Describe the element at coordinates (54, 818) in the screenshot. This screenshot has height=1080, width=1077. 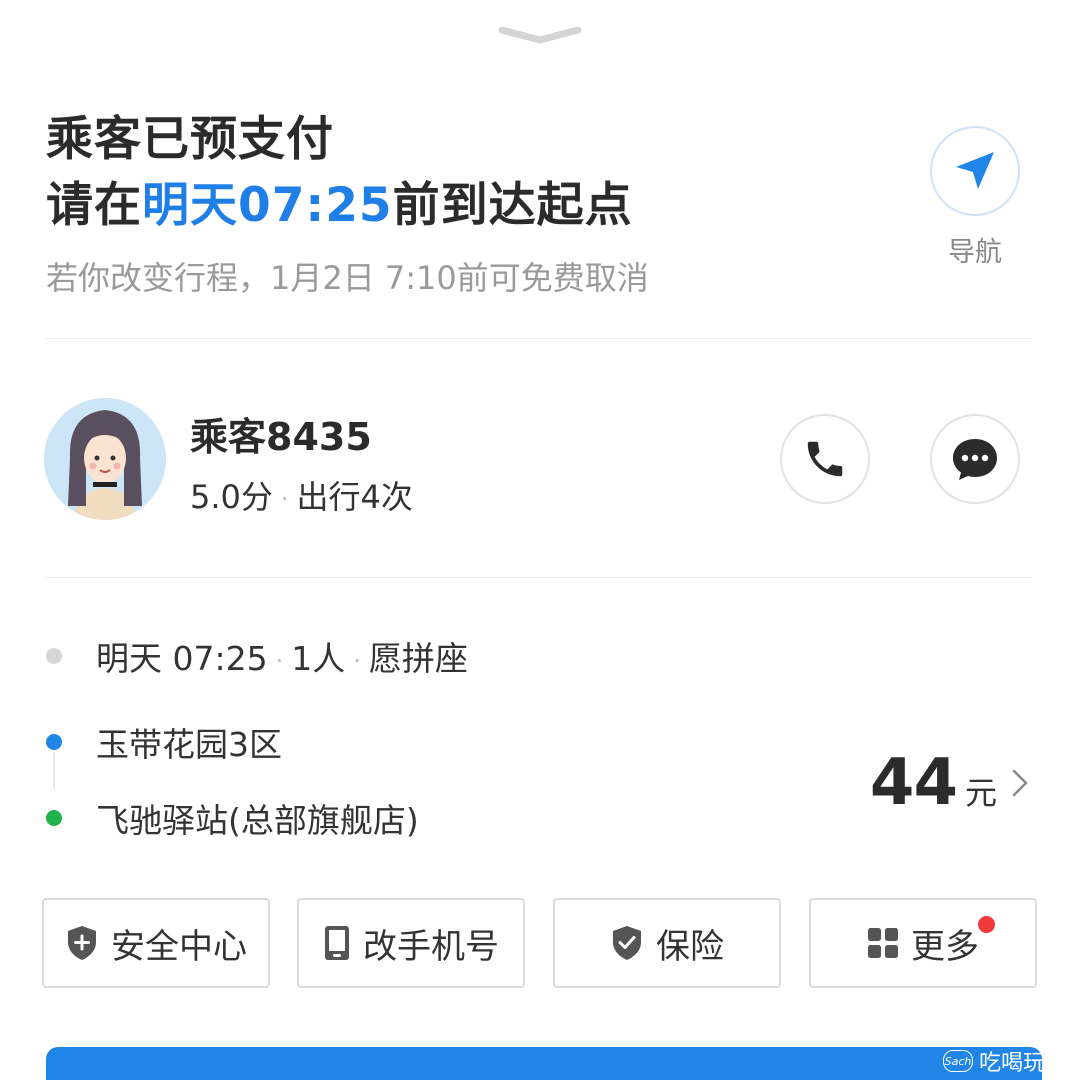
I see `end-point-dot` at that location.